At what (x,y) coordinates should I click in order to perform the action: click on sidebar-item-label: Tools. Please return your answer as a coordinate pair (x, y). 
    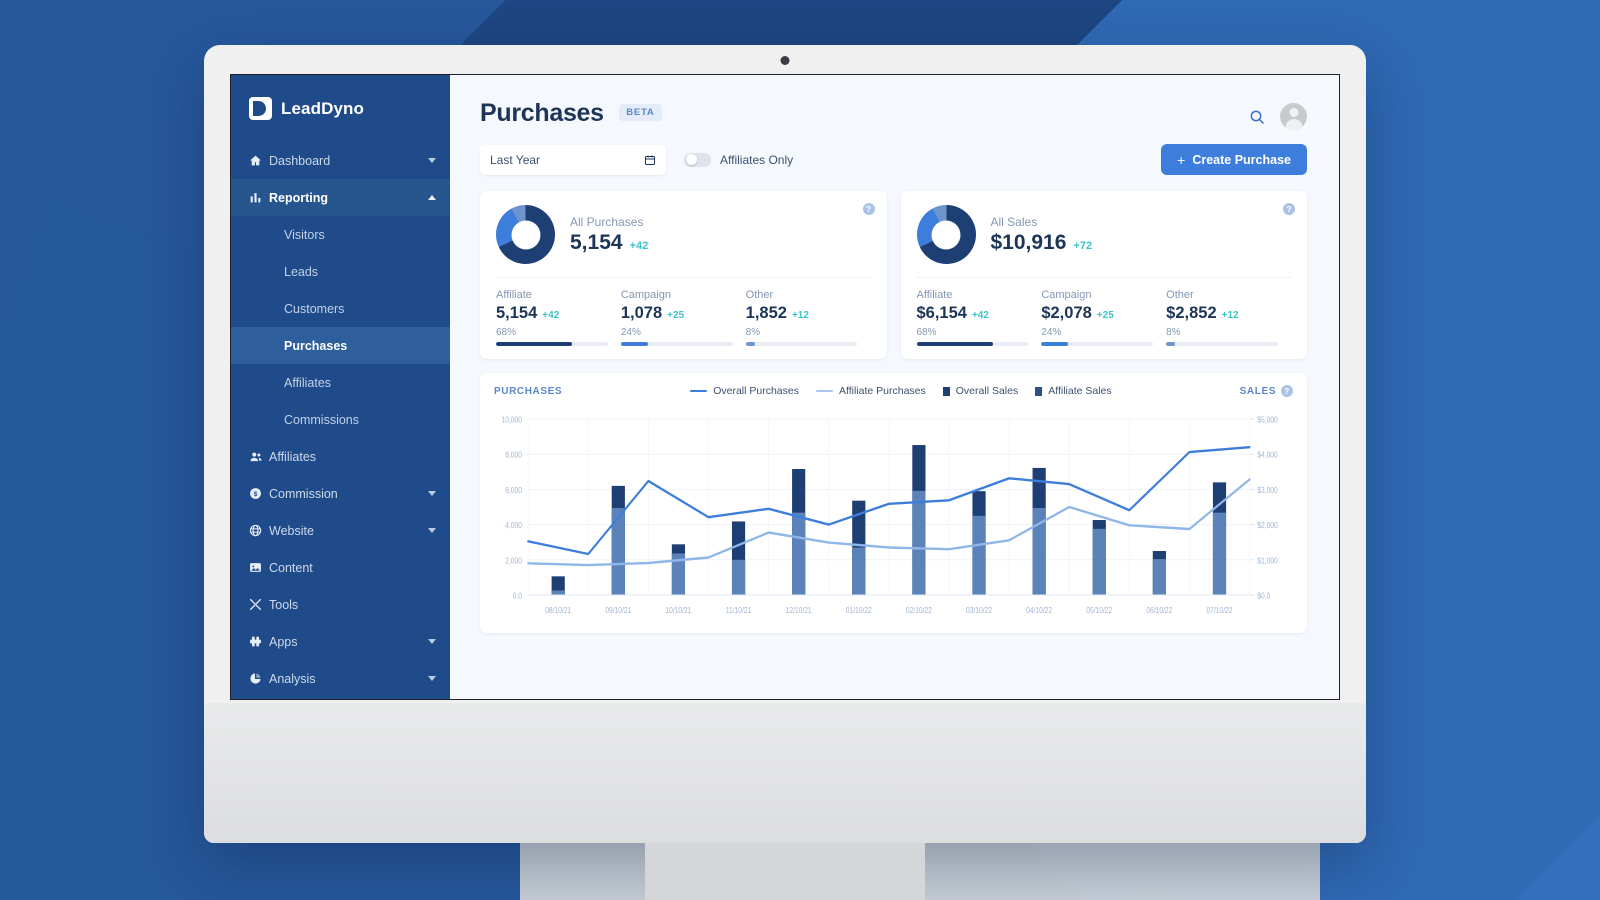
    Looking at the image, I should click on (284, 604).